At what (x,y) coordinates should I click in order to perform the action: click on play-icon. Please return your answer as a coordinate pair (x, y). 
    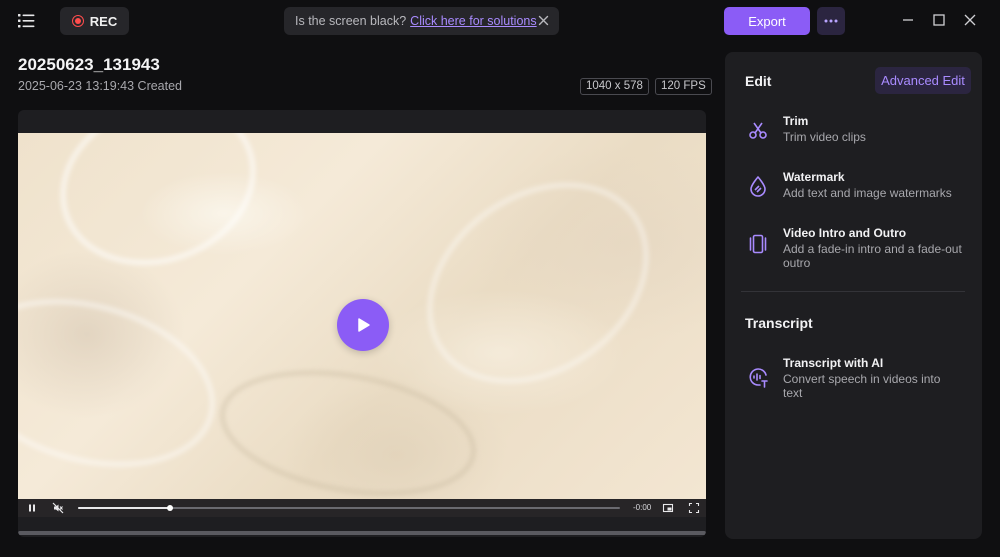
    Looking at the image, I should click on (364, 325).